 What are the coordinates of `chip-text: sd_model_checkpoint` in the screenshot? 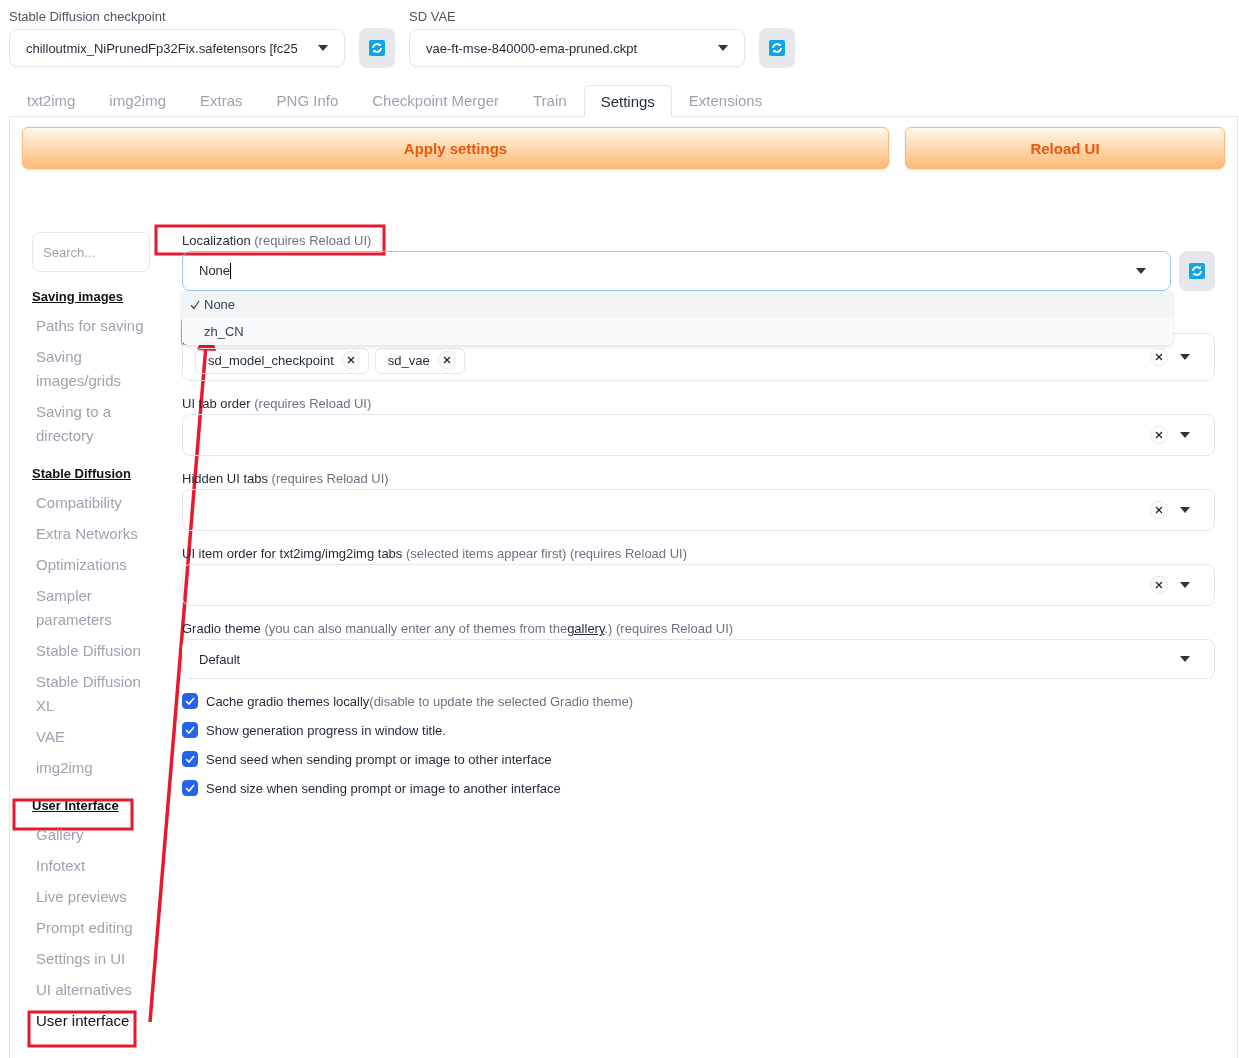 It's located at (271, 360).